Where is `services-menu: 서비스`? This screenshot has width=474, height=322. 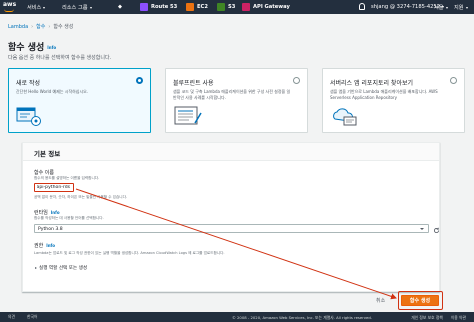
services-menu: 서비스 is located at coordinates (36, 7).